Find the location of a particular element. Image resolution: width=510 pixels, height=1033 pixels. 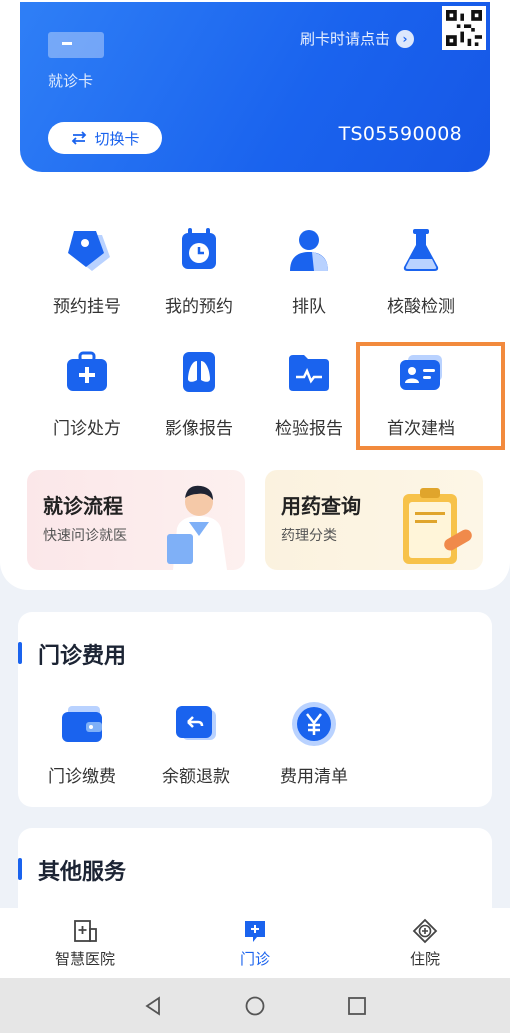

tap-hint: 刷卡时请点击 › is located at coordinates (357, 38).